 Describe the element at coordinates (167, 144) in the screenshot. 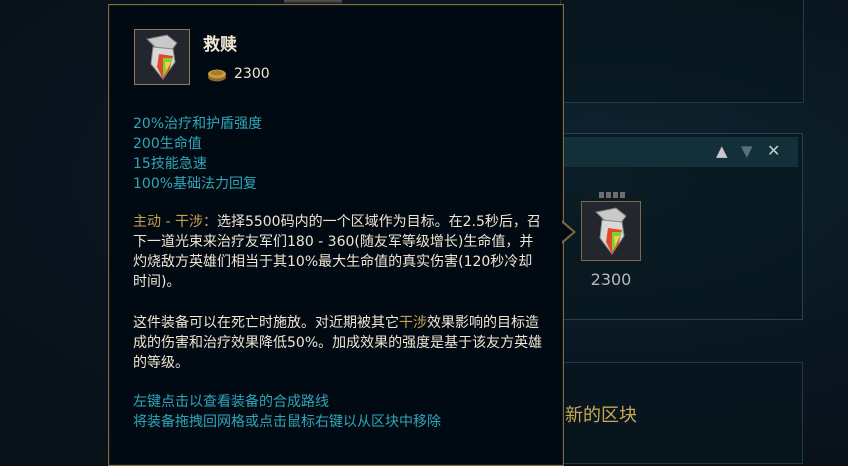

I see `stat-health: 200生命值` at that location.